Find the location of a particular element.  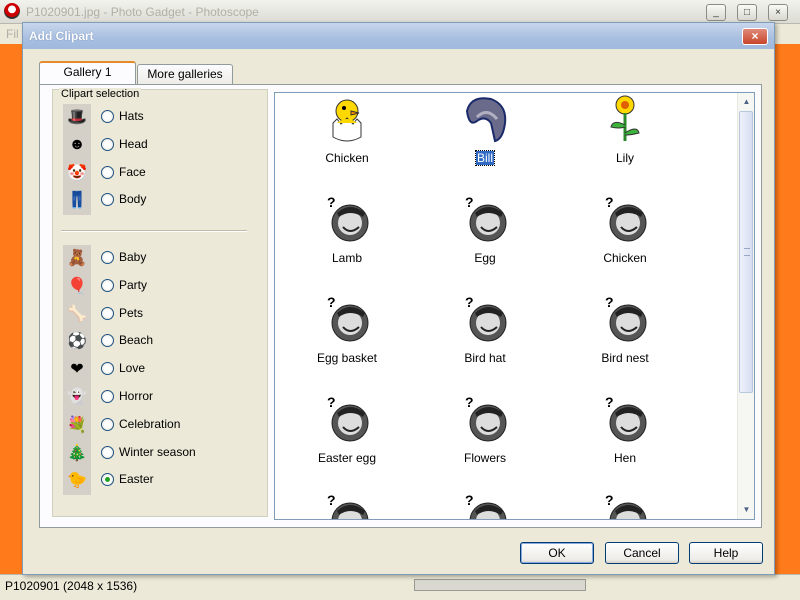

selection-item-party: 🎈 Party is located at coordinates (163, 285).